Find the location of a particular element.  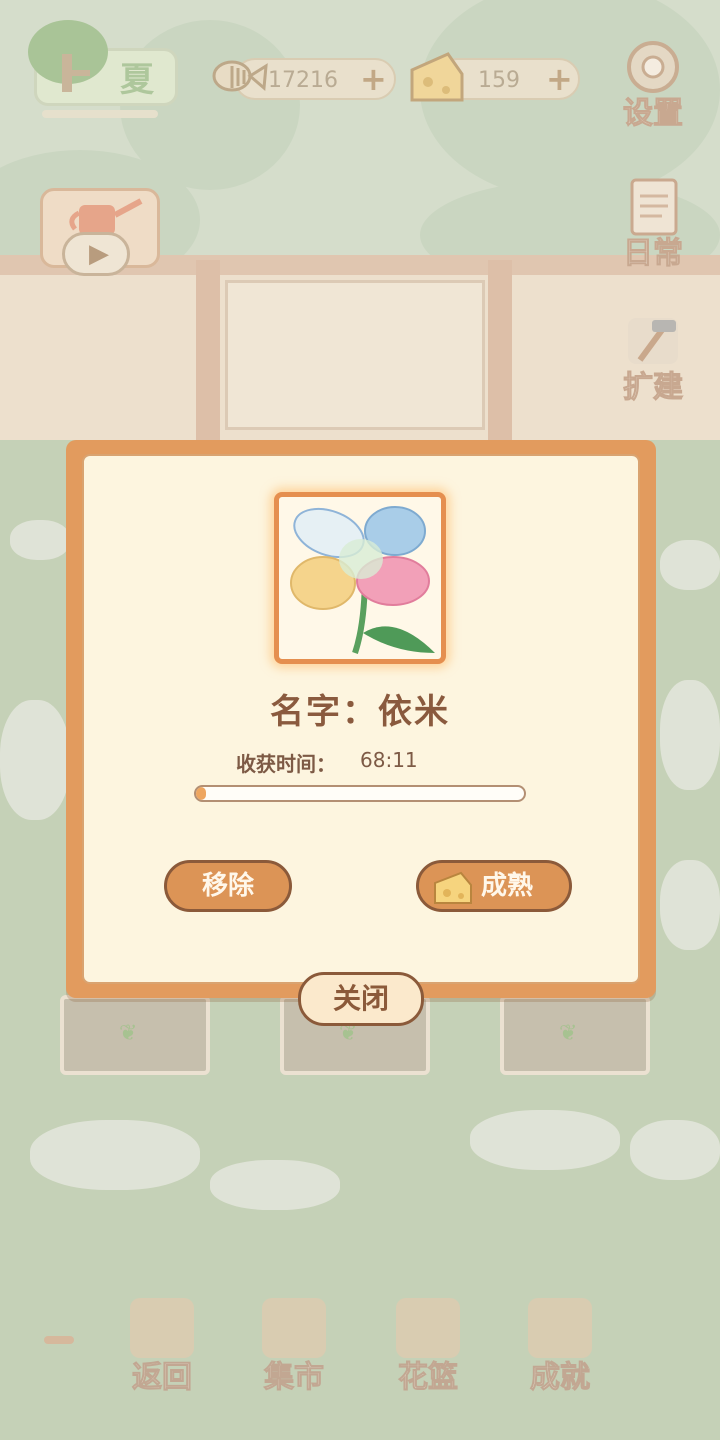

trophy-icon is located at coordinates (560, 1328).